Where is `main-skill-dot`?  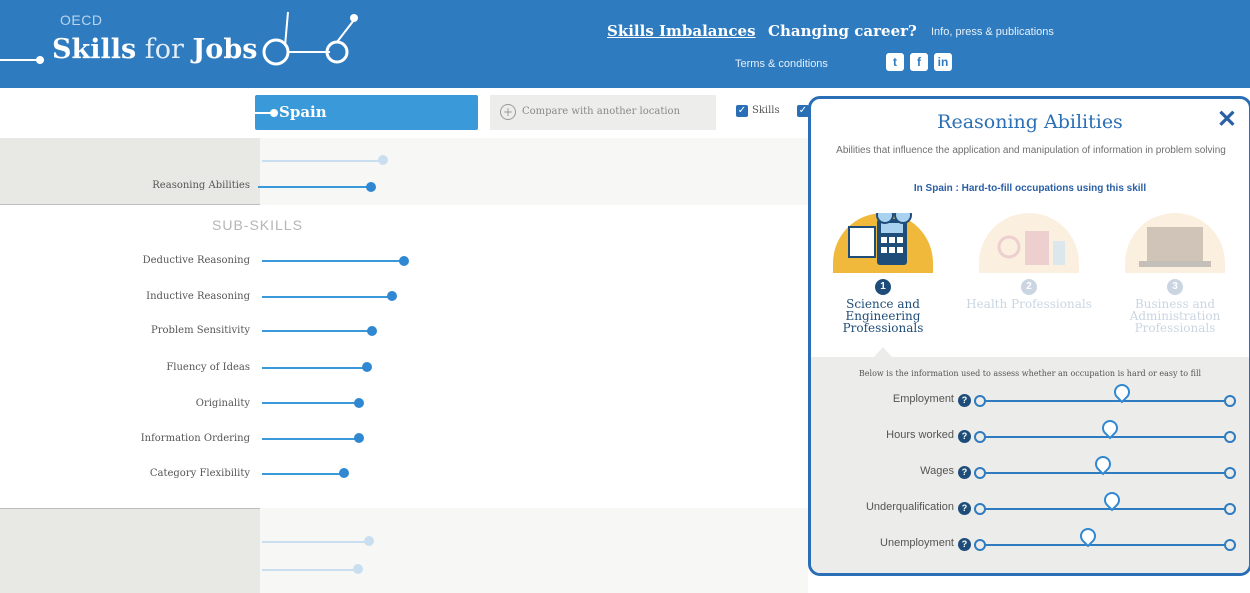
main-skill-dot is located at coordinates (371, 187).